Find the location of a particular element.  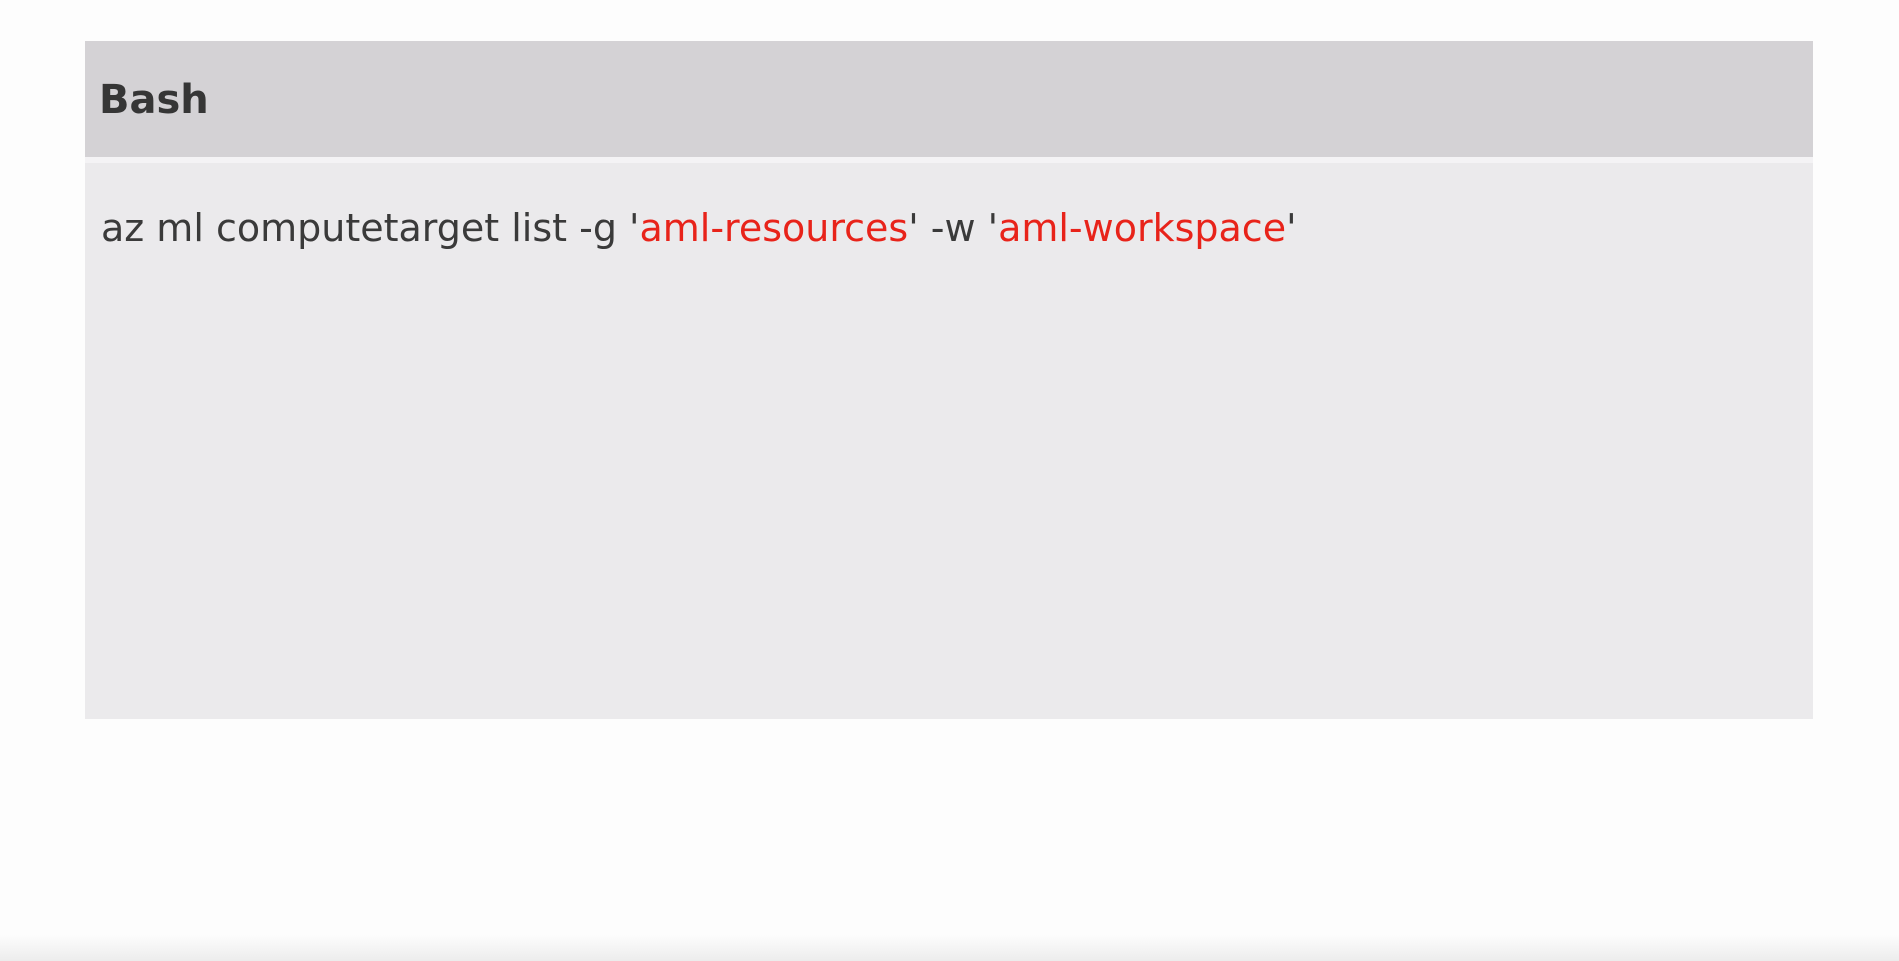

code-text-segment: ' -w ' is located at coordinates (953, 228).